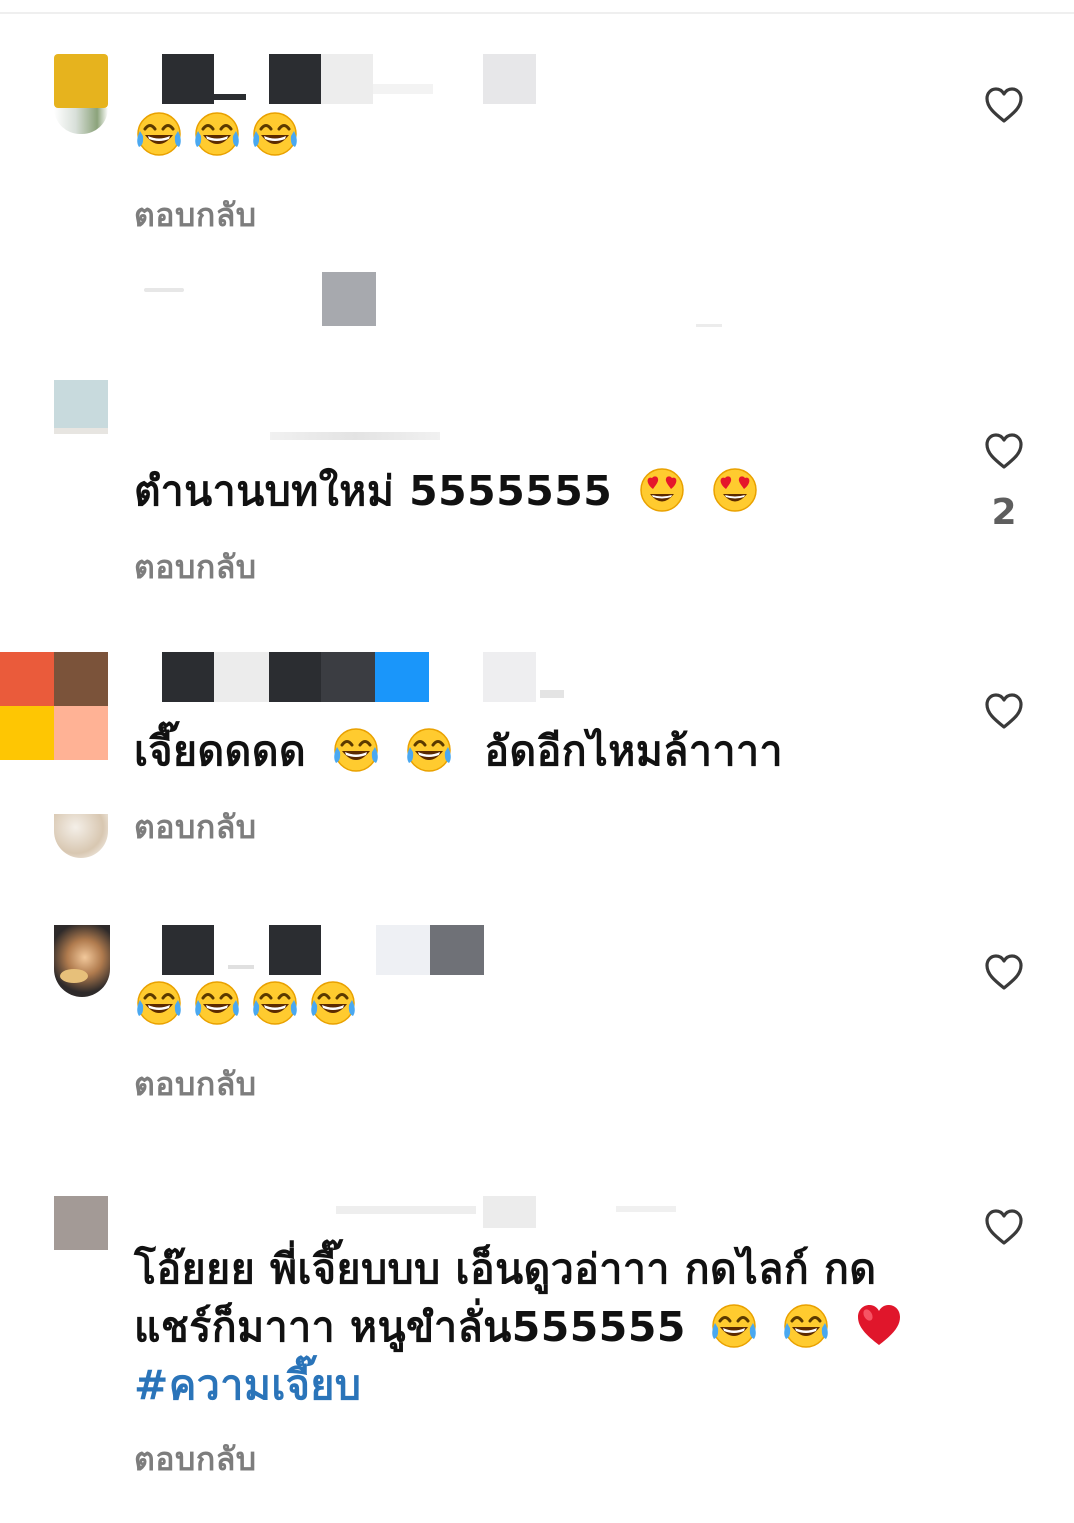  Describe the element at coordinates (81, 121) in the screenshot. I see `avatar-edge` at that location.